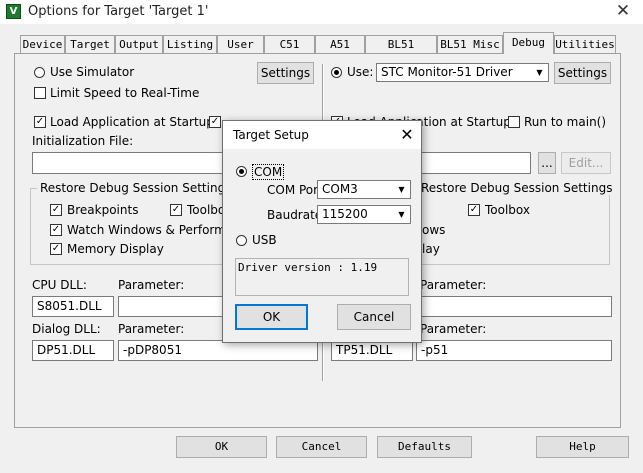 This screenshot has width=643, height=473. What do you see at coordinates (360, 72) in the screenshot?
I see `use-label: Use:` at bounding box center [360, 72].